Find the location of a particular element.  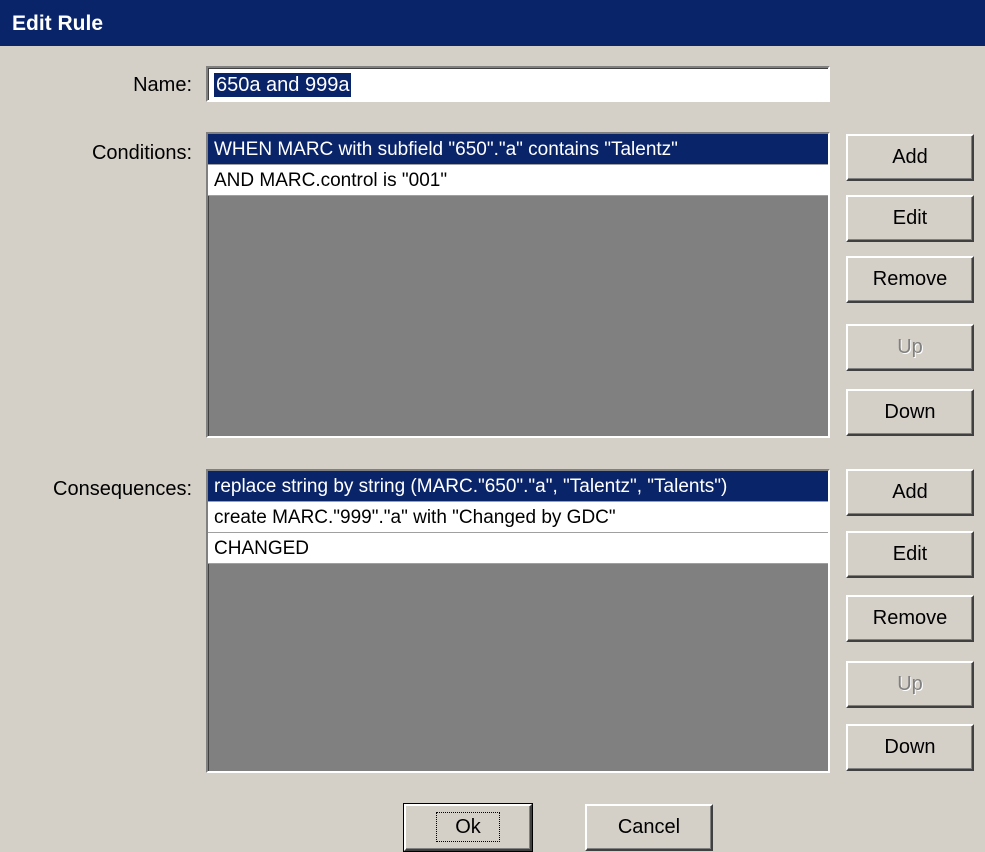

consequences-down-label: Down is located at coordinates (910, 747).